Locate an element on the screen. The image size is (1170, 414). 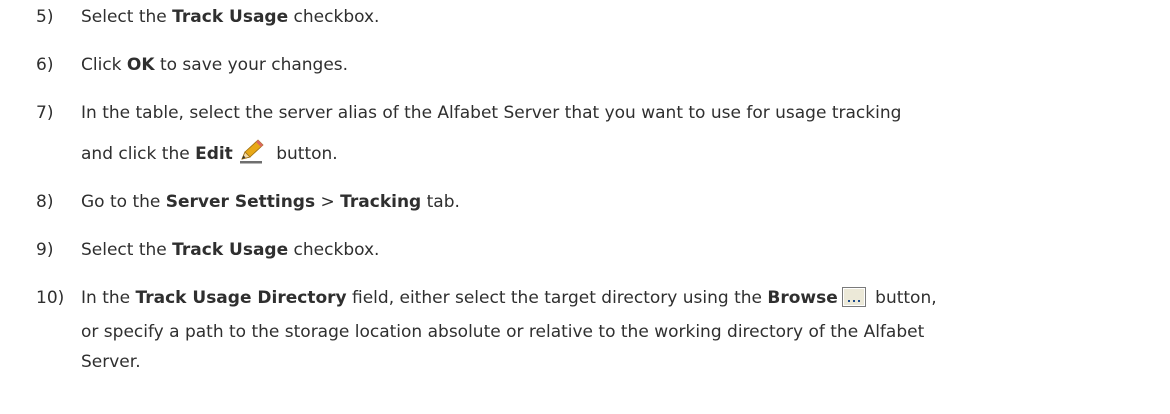
step-number: 7) is located at coordinates (45, 113).